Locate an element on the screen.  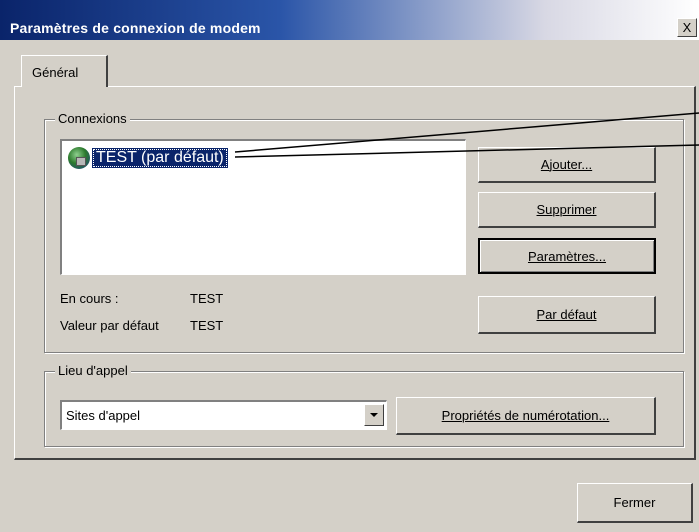
set-default-button: Par défaut is located at coordinates (567, 315).